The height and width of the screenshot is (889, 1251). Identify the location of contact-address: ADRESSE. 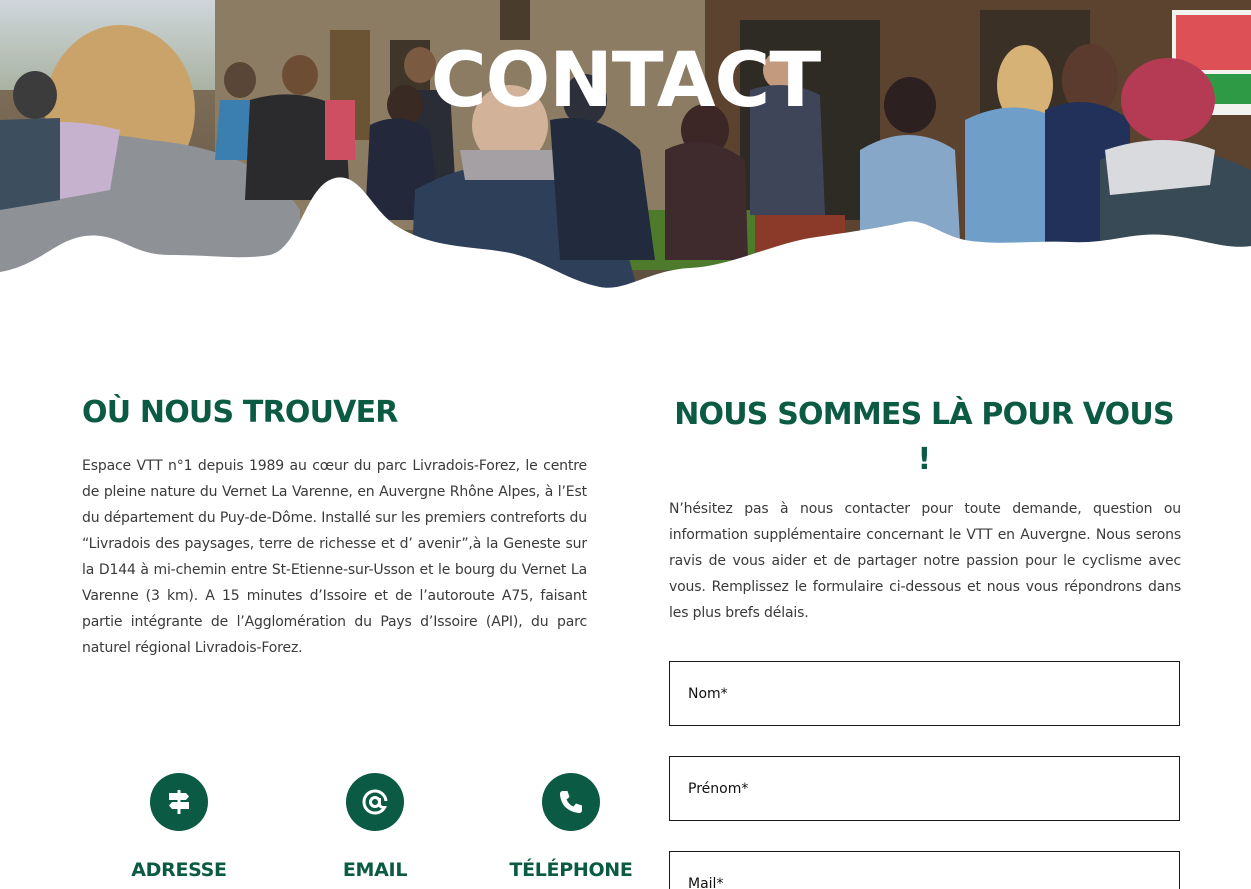
(179, 827).